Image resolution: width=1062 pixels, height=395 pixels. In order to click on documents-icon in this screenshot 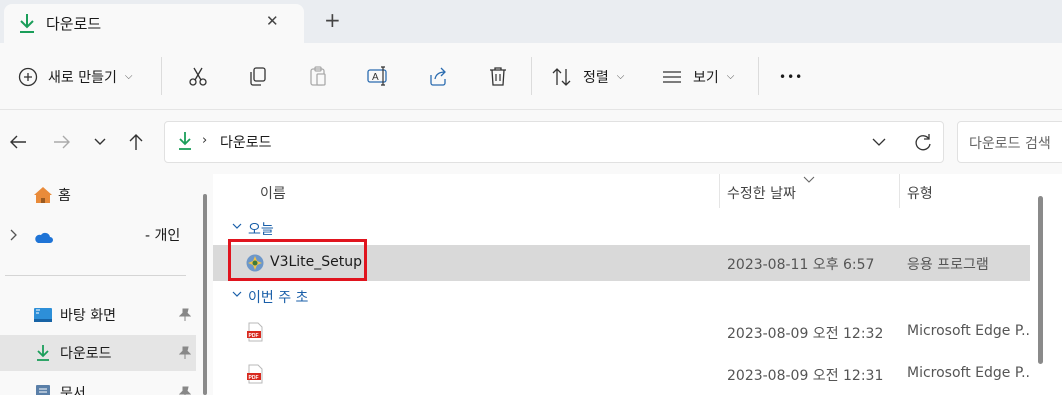, I will do `click(43, 390)`.